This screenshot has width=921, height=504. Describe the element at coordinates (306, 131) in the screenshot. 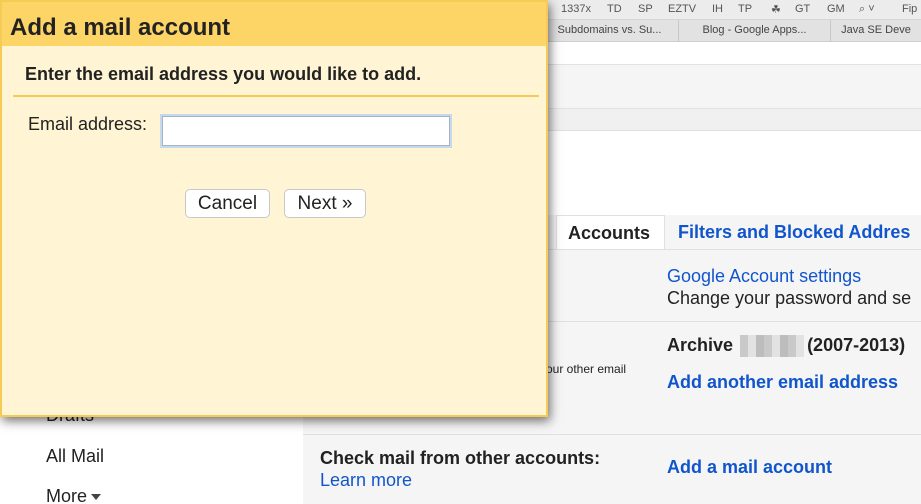

I see `email-address-input` at that location.